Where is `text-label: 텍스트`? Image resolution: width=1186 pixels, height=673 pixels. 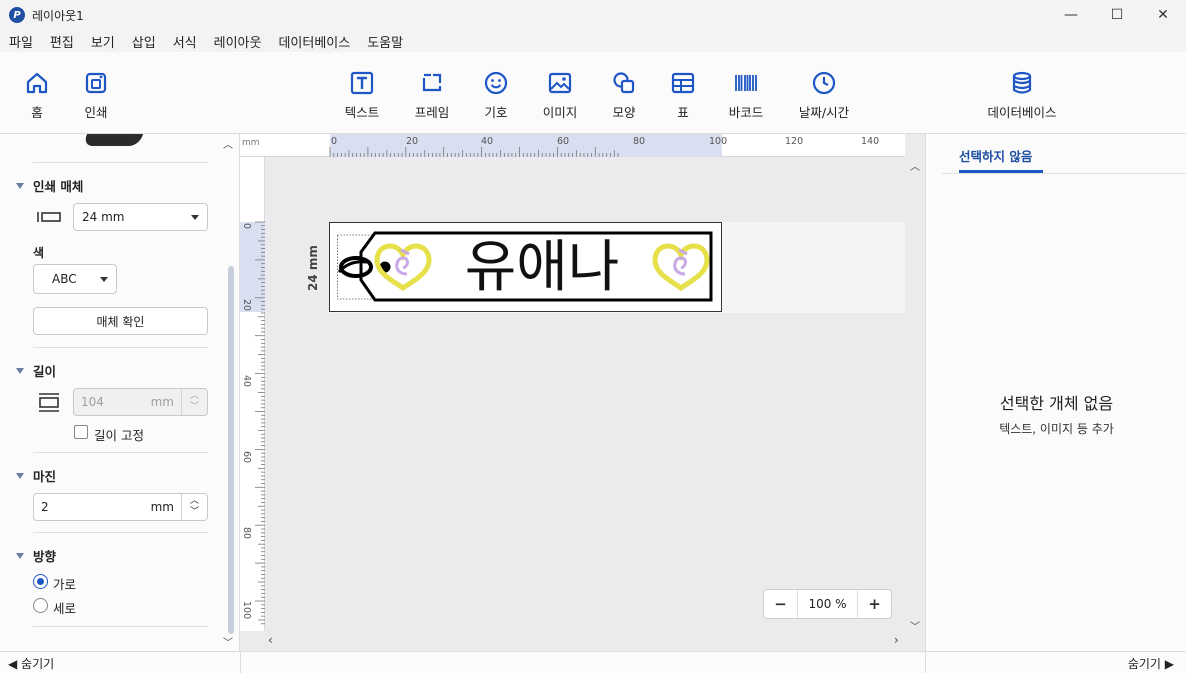
text-label: 텍스트 is located at coordinates (362, 112).